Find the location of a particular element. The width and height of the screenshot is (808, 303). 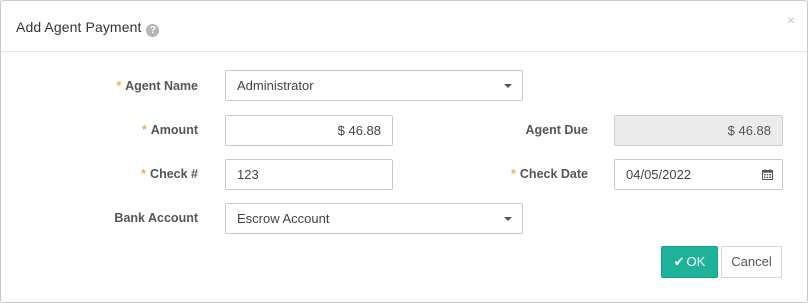

cancel-label: Cancel is located at coordinates (751, 261).